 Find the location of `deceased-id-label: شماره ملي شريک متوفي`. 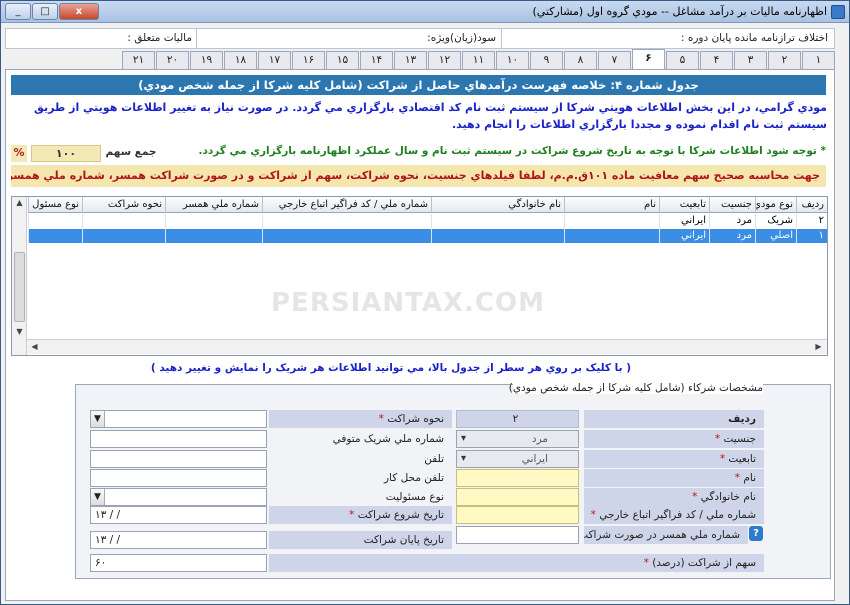

deceased-id-label: شماره ملي شريک متوفي is located at coordinates (388, 439).